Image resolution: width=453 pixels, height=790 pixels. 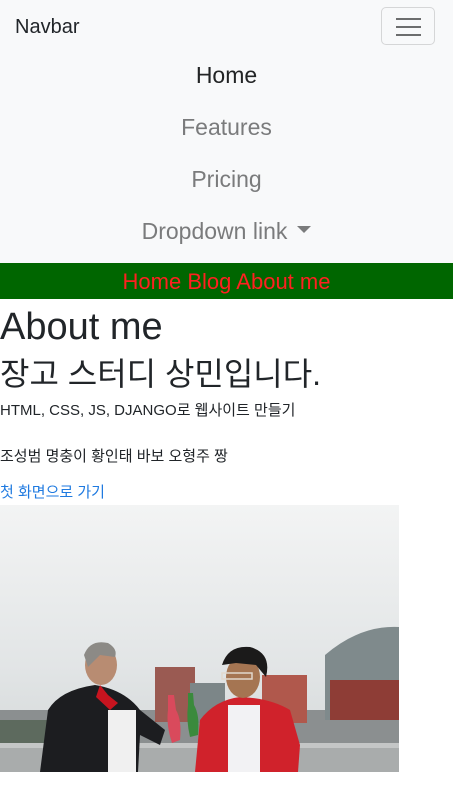 What do you see at coordinates (226, 492) in the screenshot?
I see `back-home-link: 첫 화면으로 가기` at bounding box center [226, 492].